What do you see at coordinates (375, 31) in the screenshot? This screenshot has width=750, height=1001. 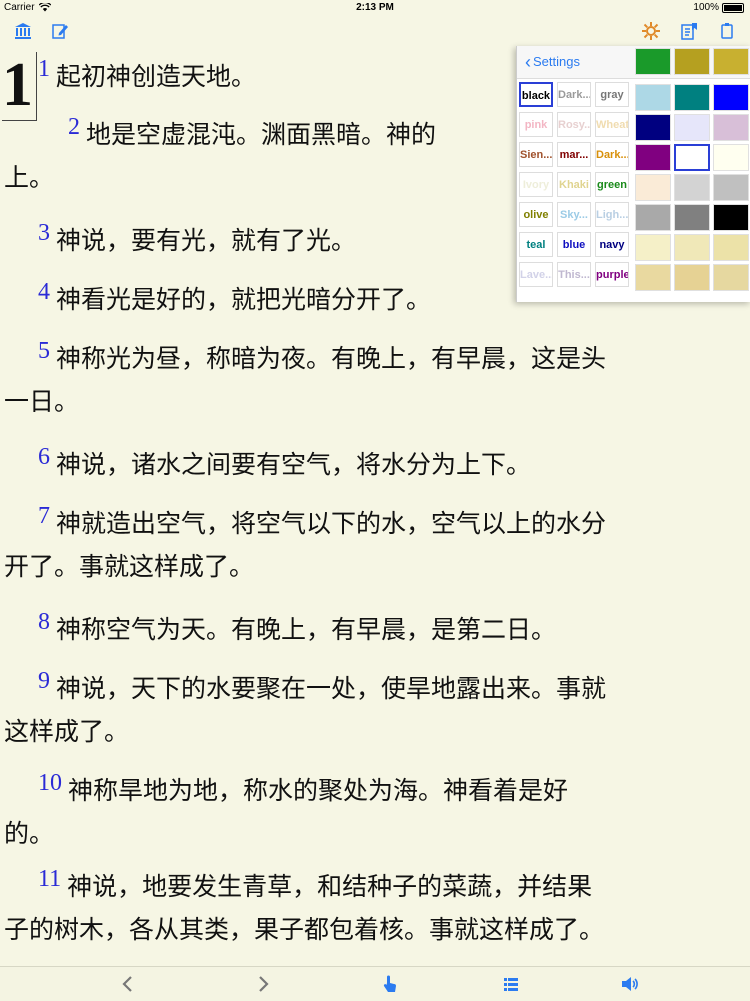 I see `top-toolbar` at bounding box center [375, 31].